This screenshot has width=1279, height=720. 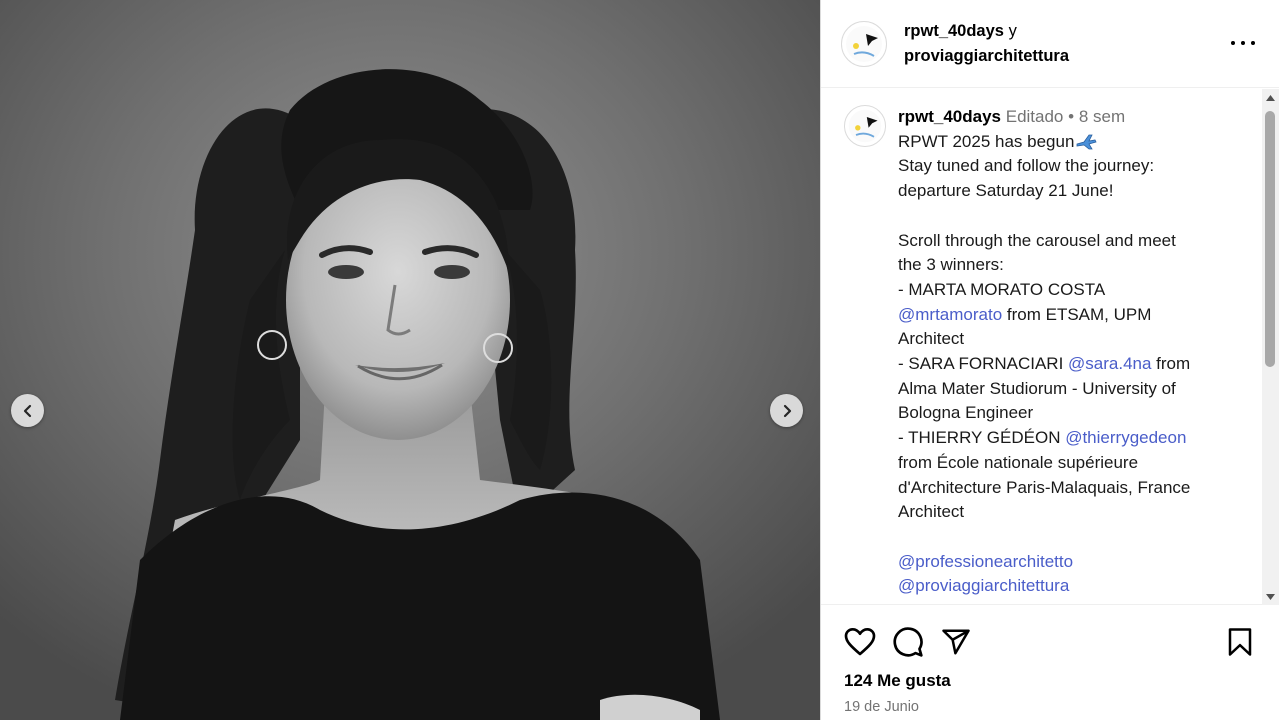 I want to click on send-icon, so click(x=956, y=642).